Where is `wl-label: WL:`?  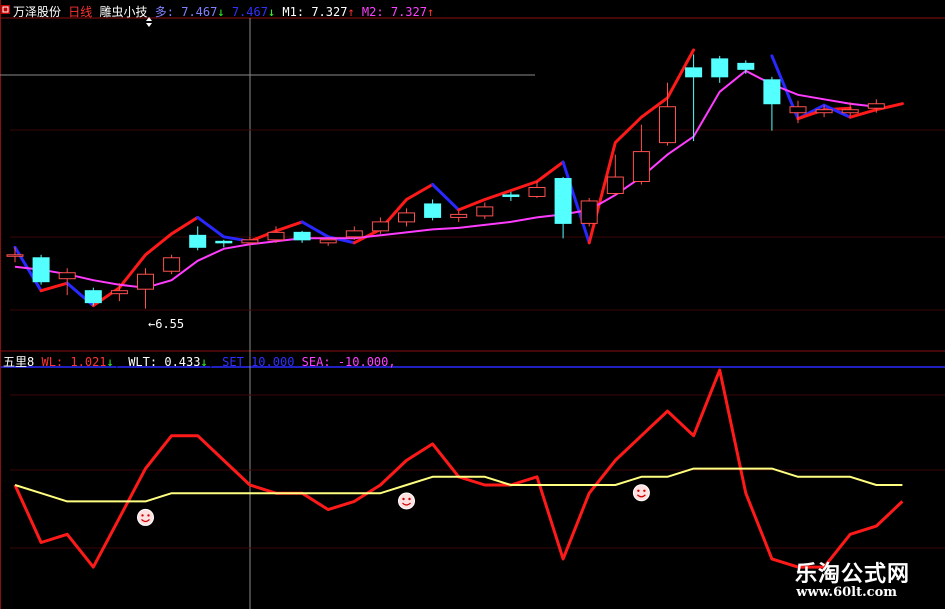 wl-label: WL: is located at coordinates (52, 362).